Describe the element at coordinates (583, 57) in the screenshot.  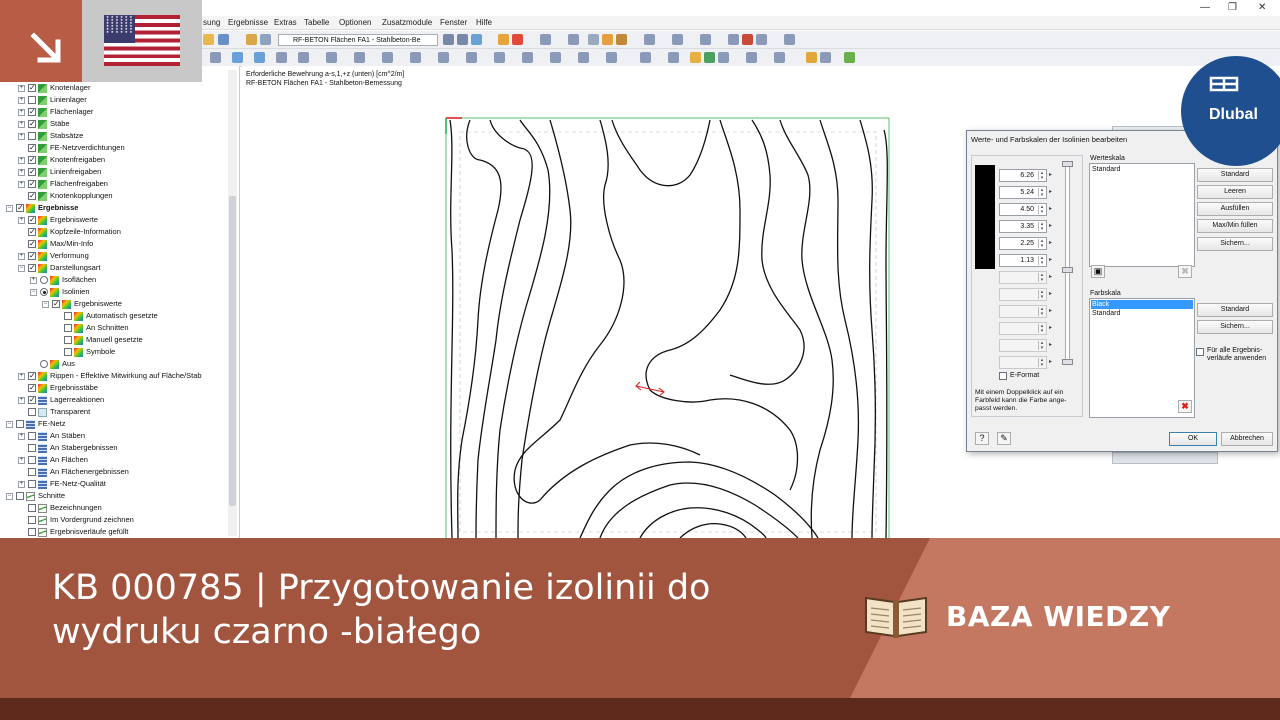
I see `loads-icon` at that location.